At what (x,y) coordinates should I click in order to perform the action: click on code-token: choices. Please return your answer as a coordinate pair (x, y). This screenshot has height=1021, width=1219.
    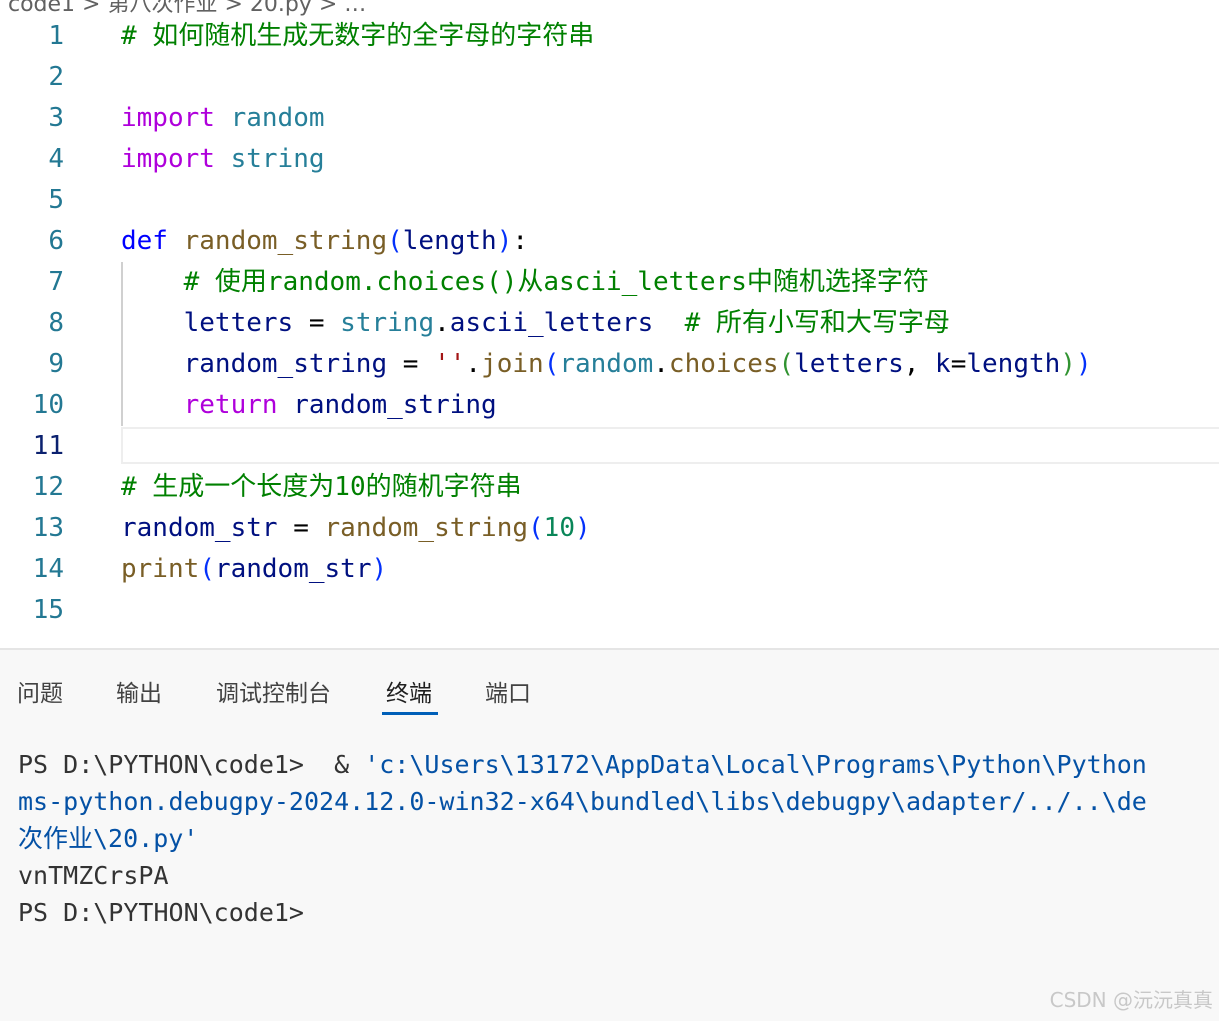
    Looking at the image, I should click on (723, 364).